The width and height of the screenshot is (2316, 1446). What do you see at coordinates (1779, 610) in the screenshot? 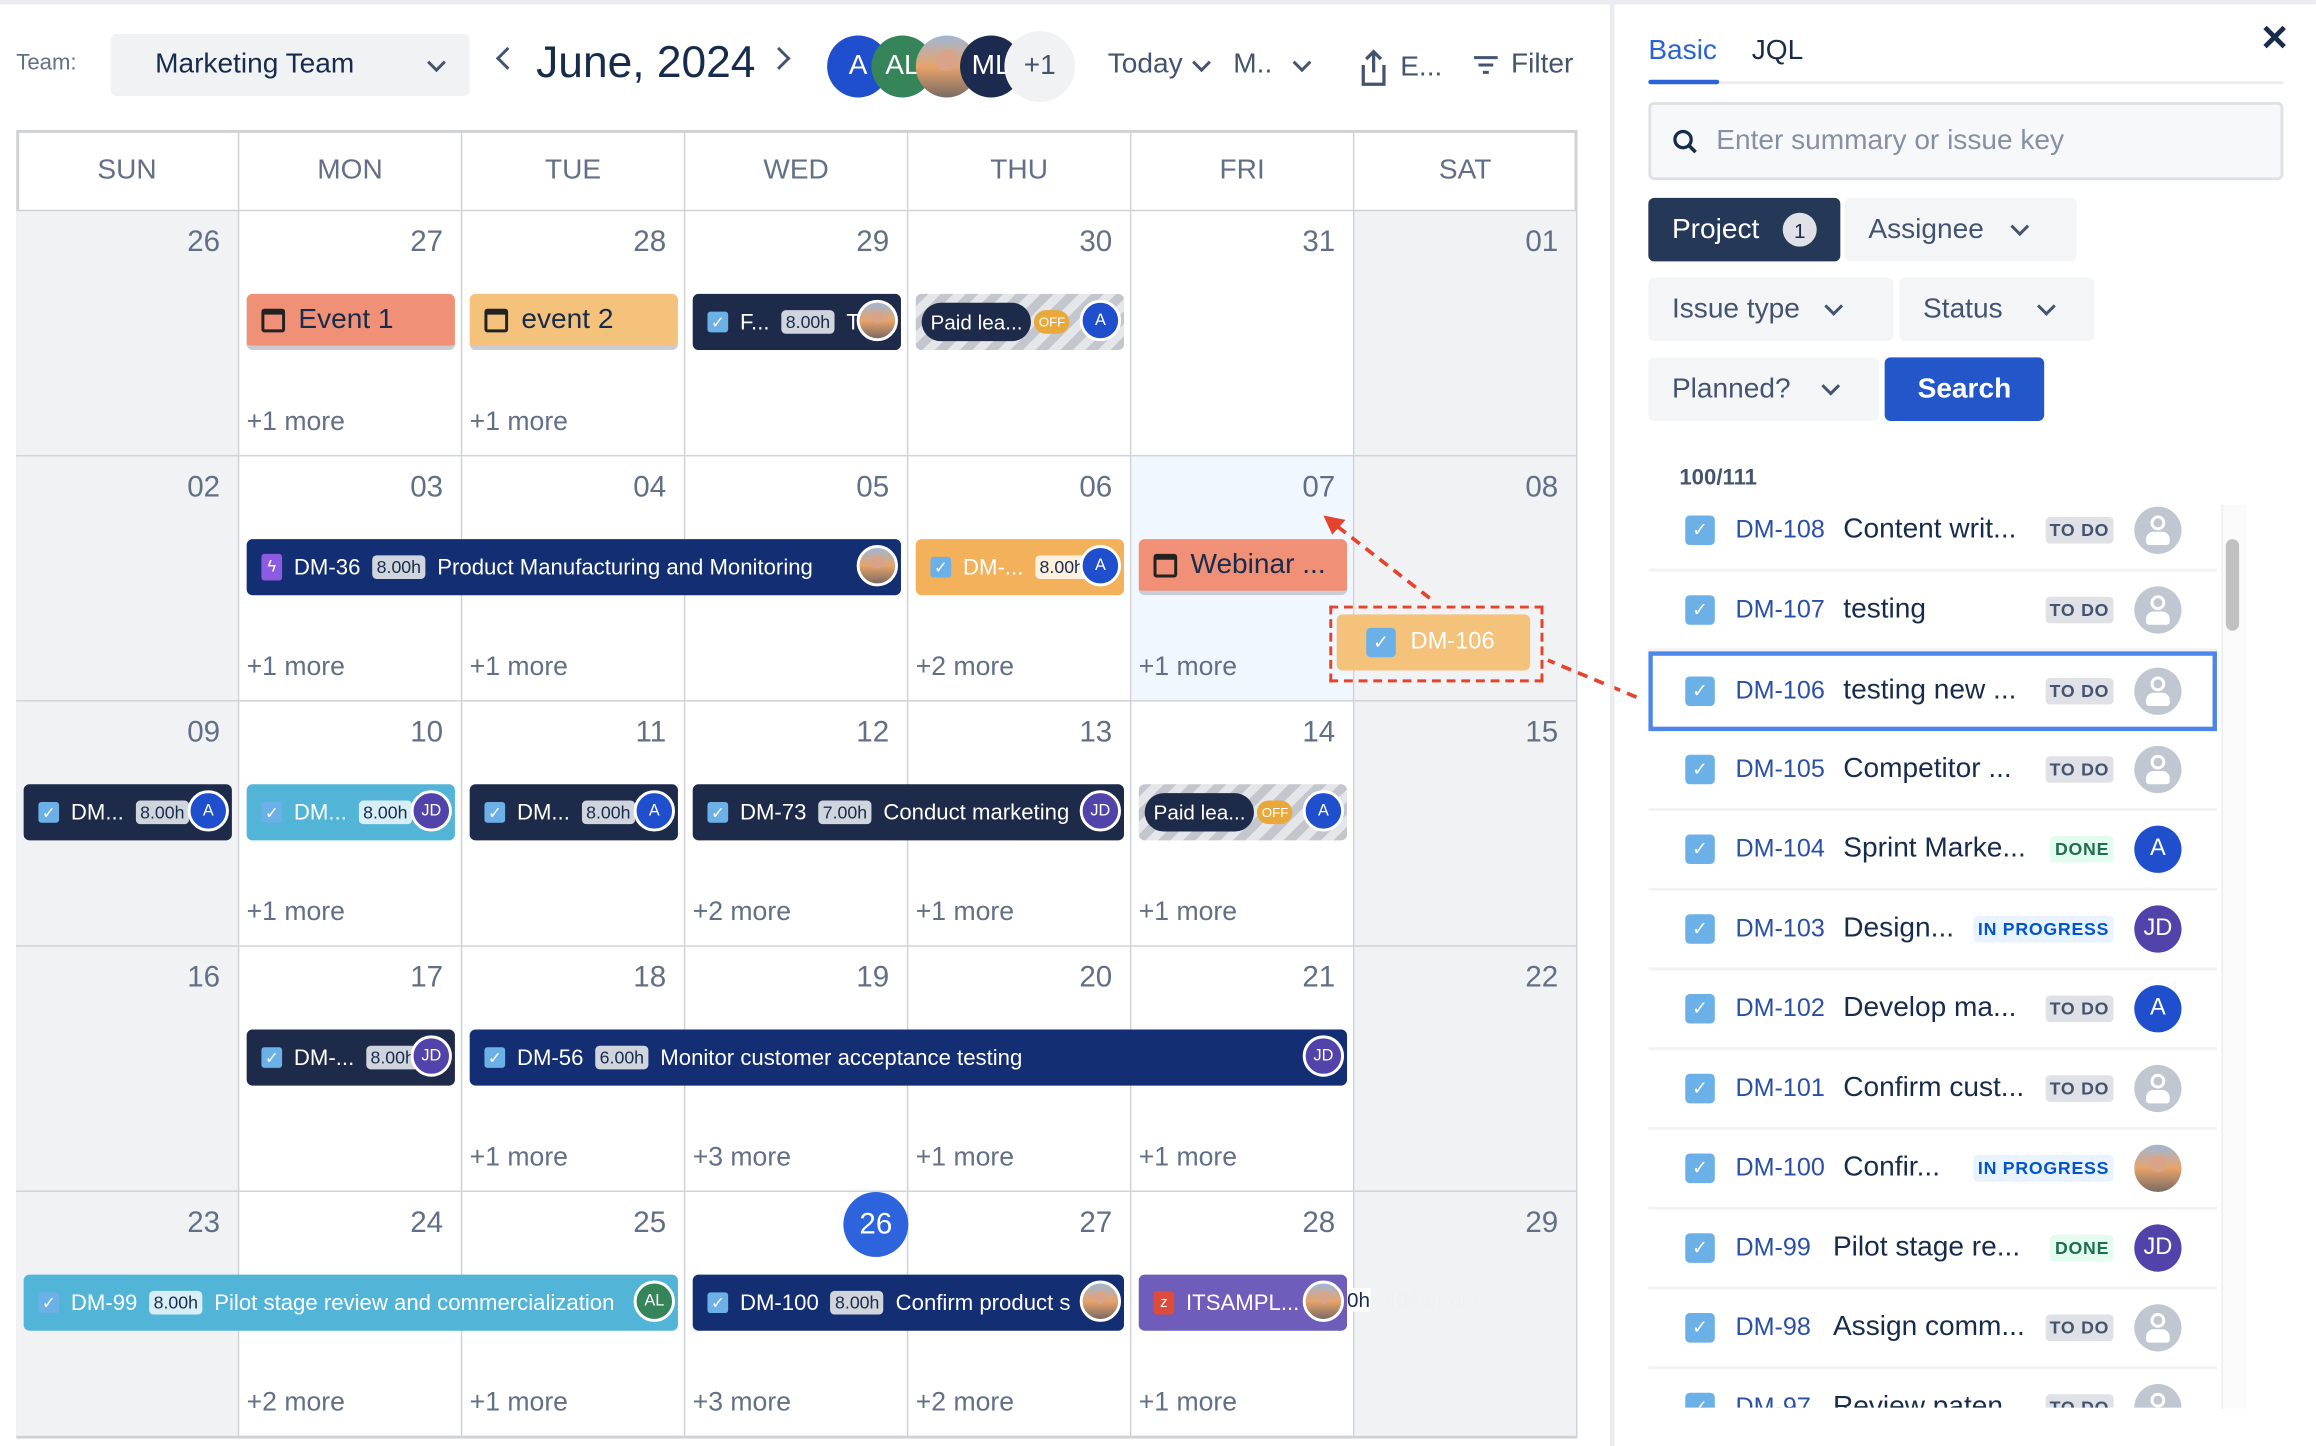
I see `issue-key: DM-107` at bounding box center [1779, 610].